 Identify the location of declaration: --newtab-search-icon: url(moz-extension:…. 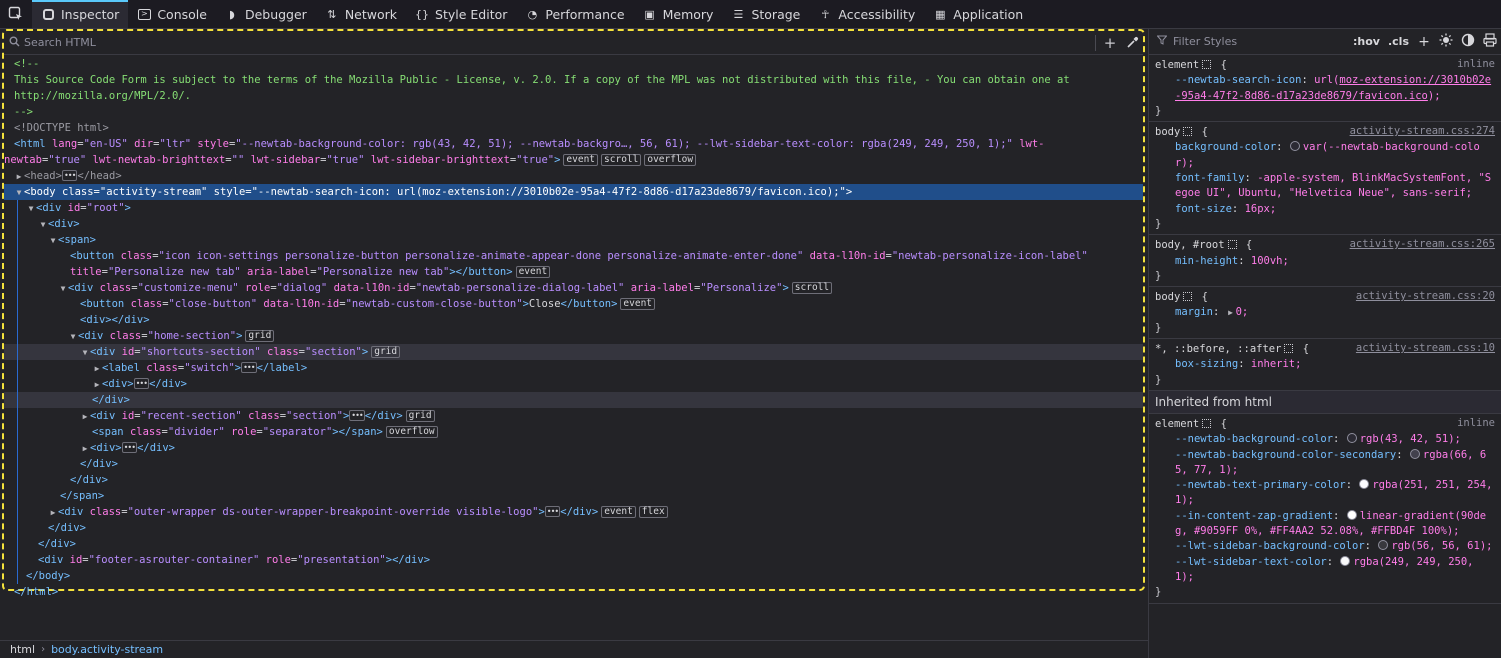
(1326, 88).